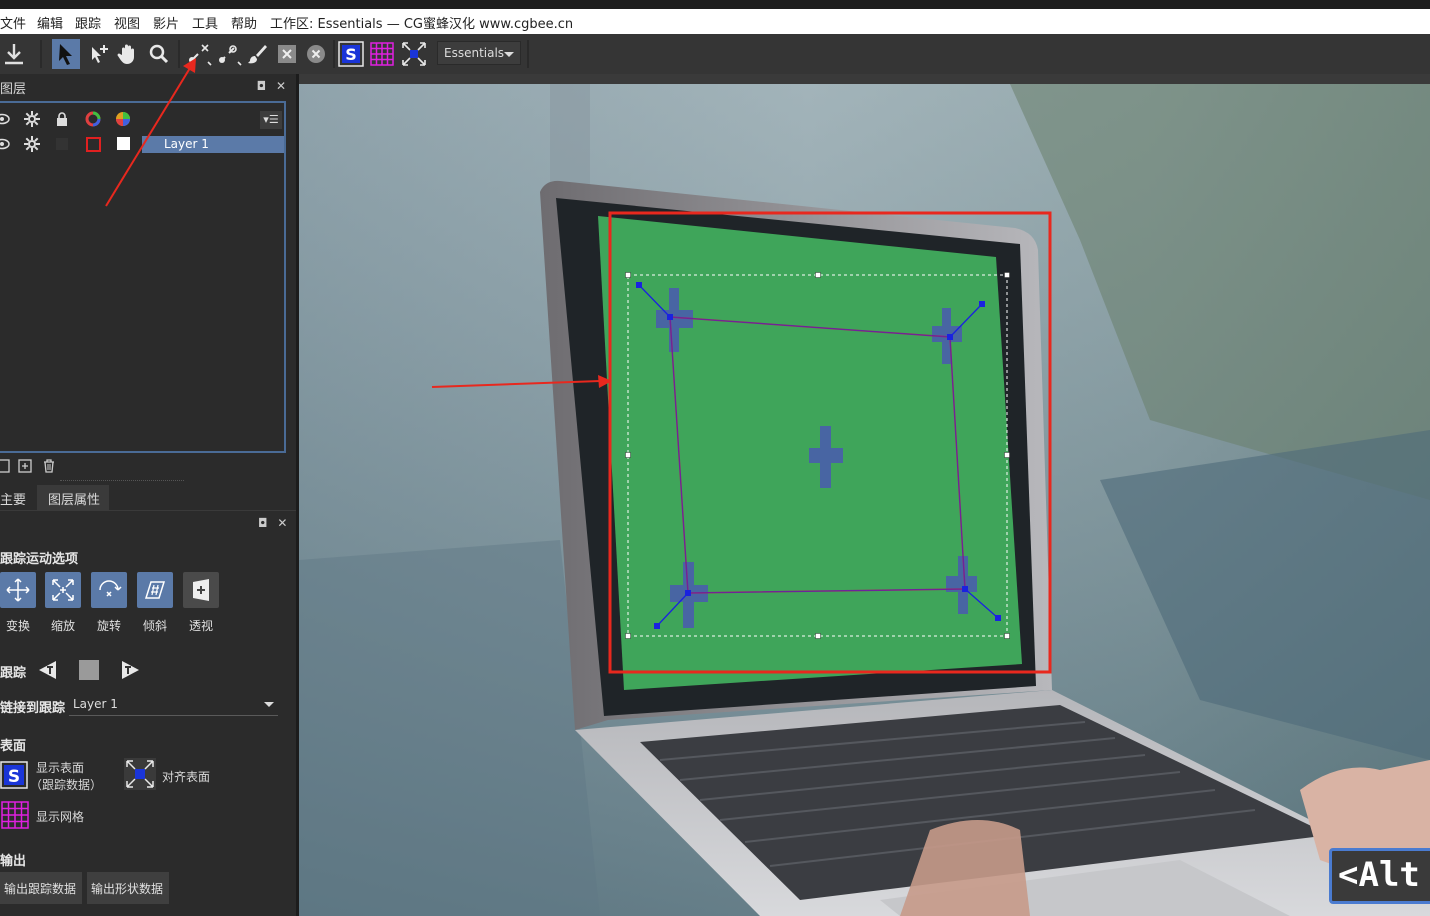 The height and width of the screenshot is (916, 1430). What do you see at coordinates (62, 119) in the screenshot?
I see `lock-column-icon` at bounding box center [62, 119].